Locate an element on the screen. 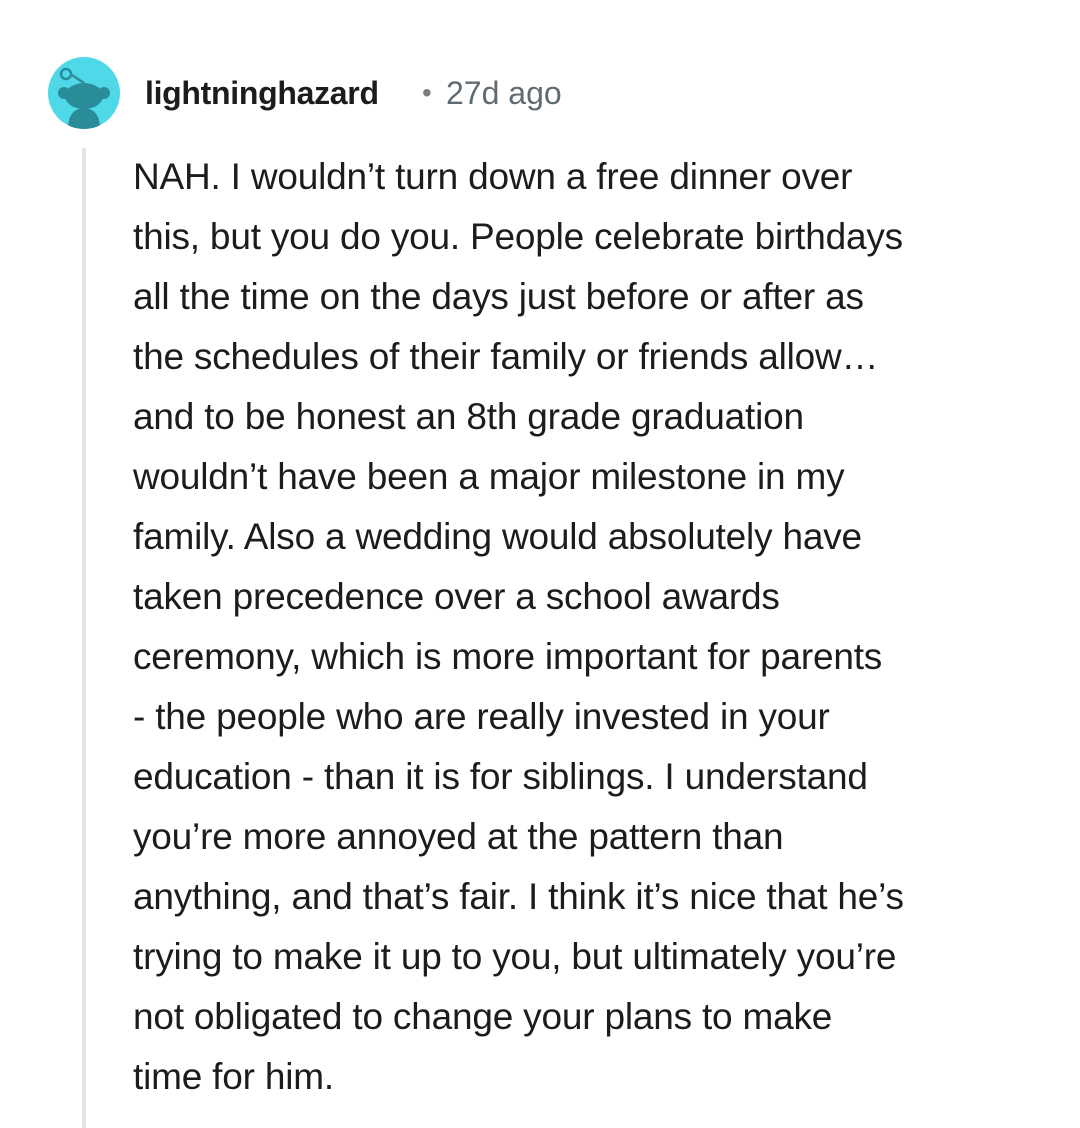 Image resolution: width=1080 pixels, height=1128 pixels. reddit-snoo-avatar-icon is located at coordinates (84, 98).